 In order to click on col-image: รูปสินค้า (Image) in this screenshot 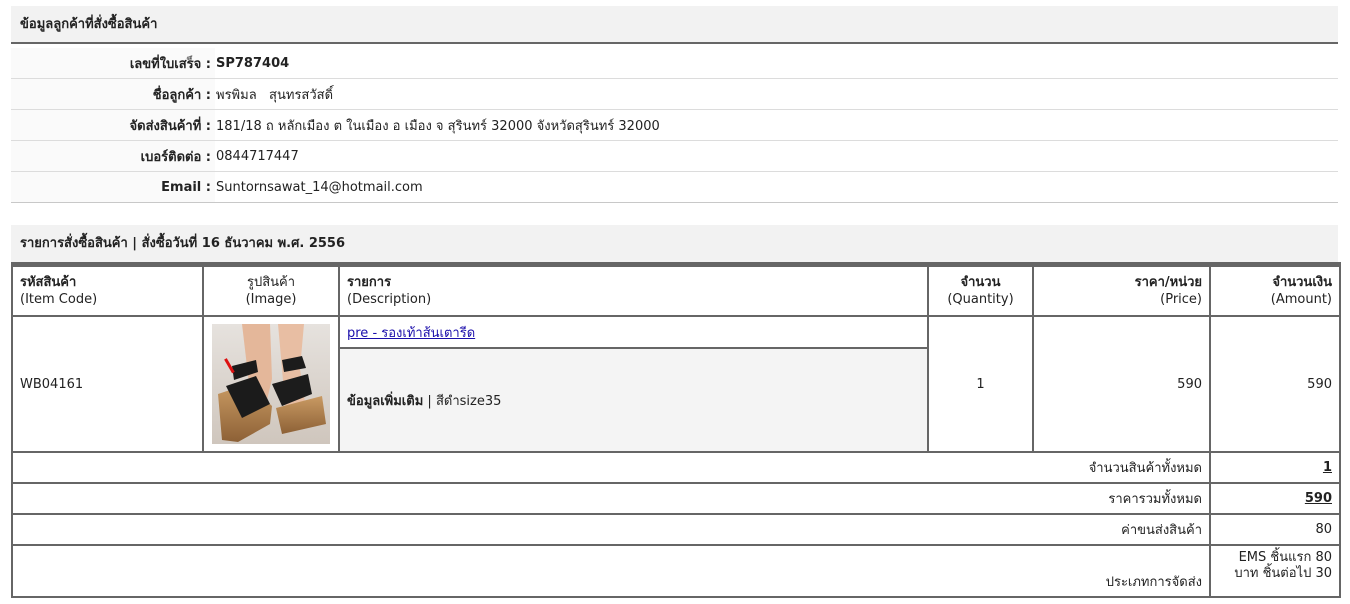, I will do `click(271, 290)`.